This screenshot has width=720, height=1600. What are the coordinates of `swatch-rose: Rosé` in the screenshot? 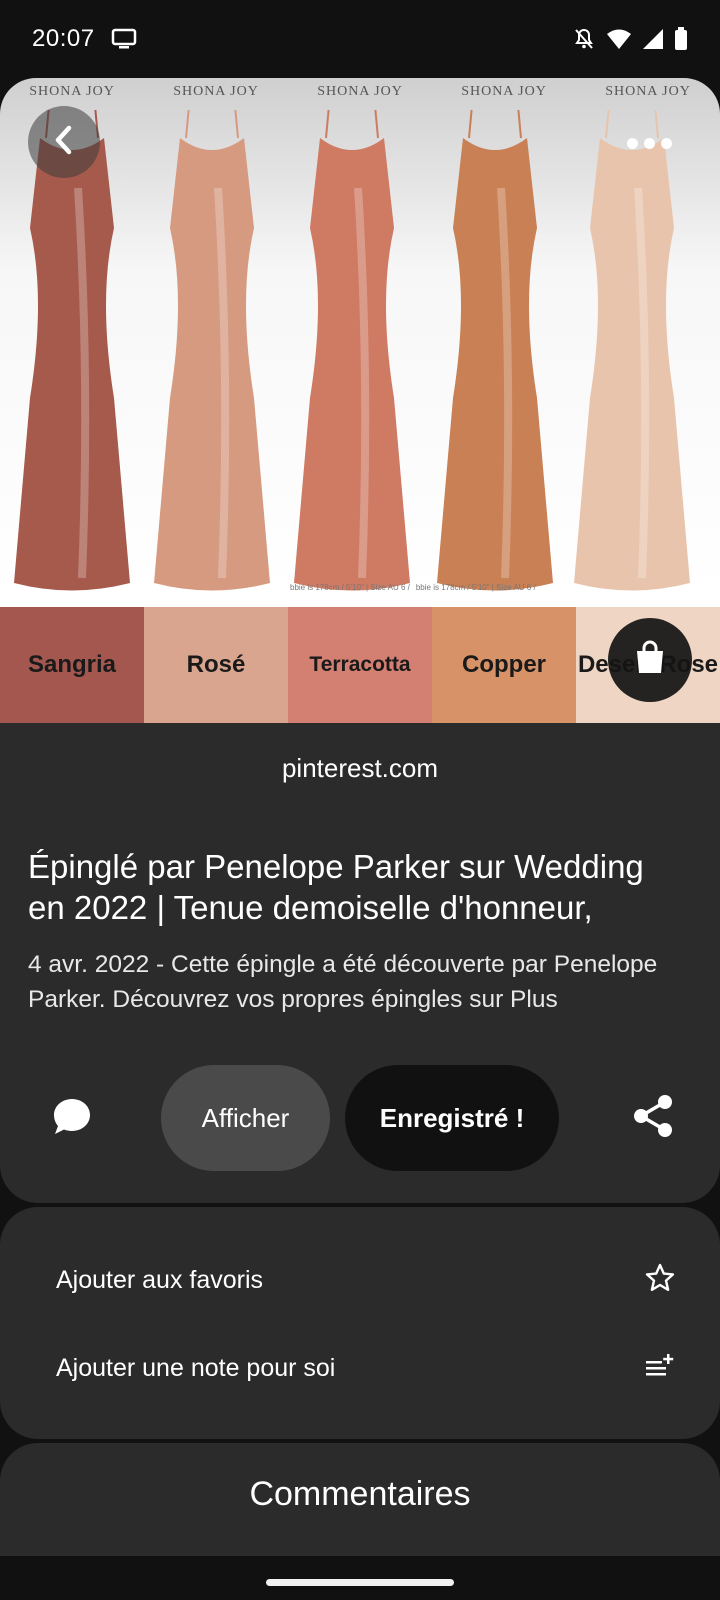 It's located at (216, 665).